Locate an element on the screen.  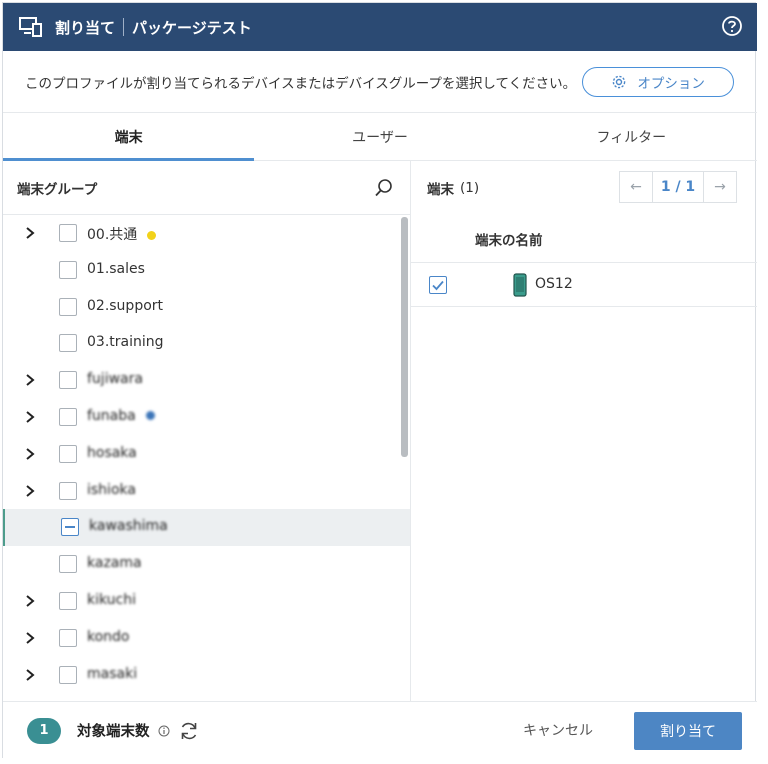
options-button: オプション is located at coordinates (658, 81).